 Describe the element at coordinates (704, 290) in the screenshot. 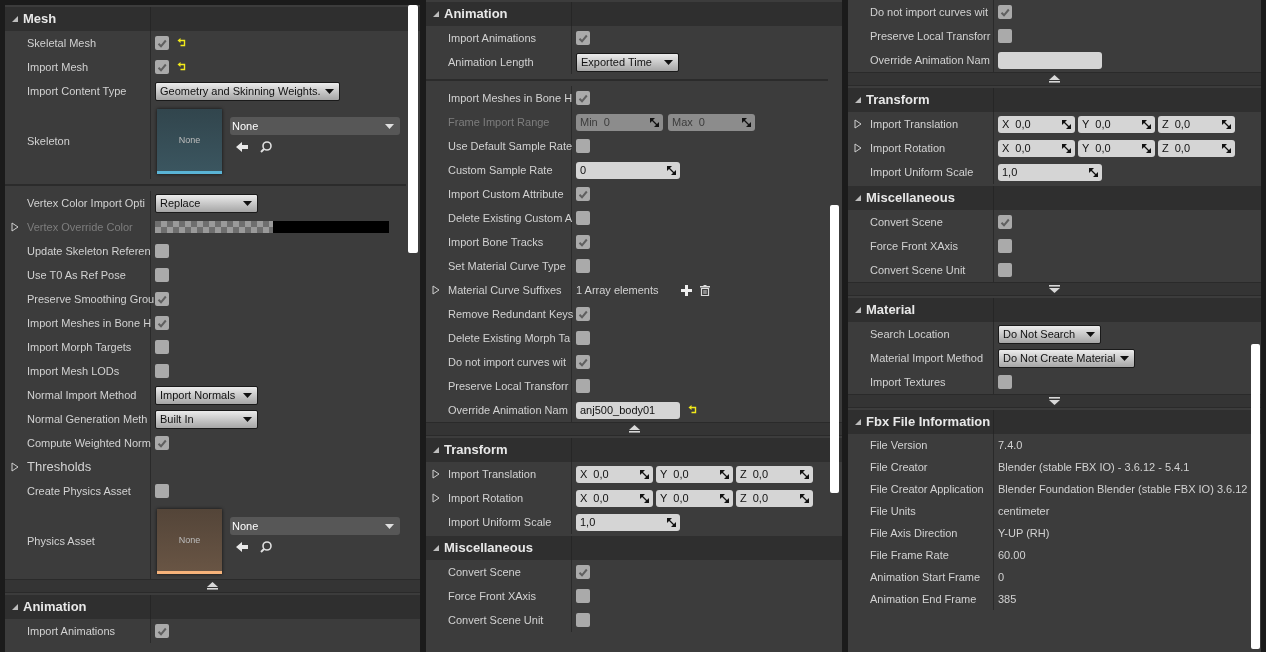

I see `trash-icon` at that location.